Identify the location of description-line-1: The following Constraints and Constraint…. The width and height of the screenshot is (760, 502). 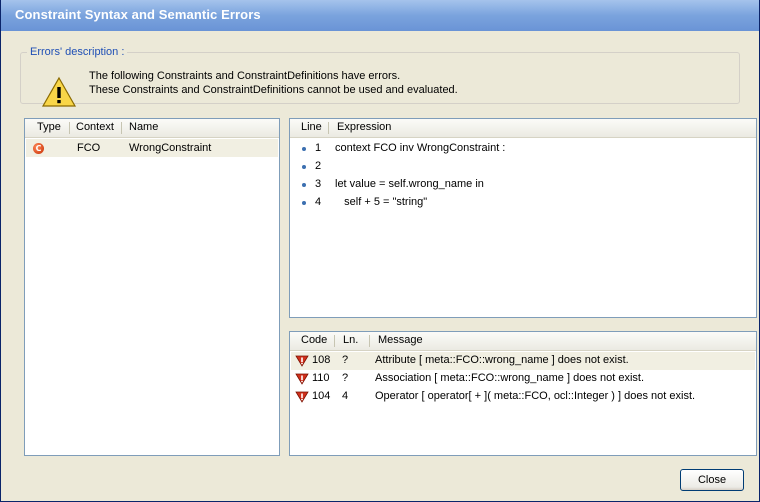
(245, 76).